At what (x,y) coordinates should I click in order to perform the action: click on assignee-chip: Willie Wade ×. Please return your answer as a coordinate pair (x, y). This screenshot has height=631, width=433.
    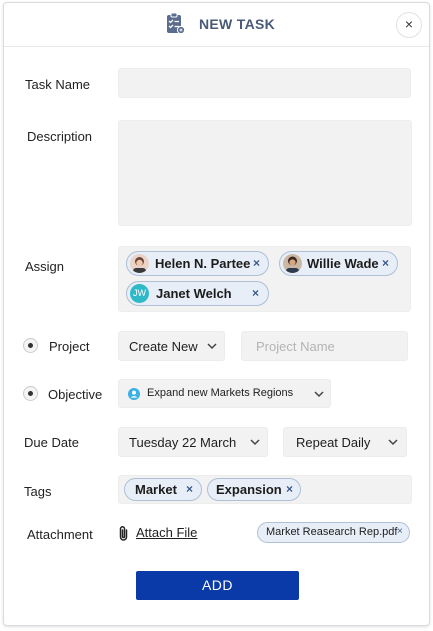
    Looking at the image, I should click on (338, 263).